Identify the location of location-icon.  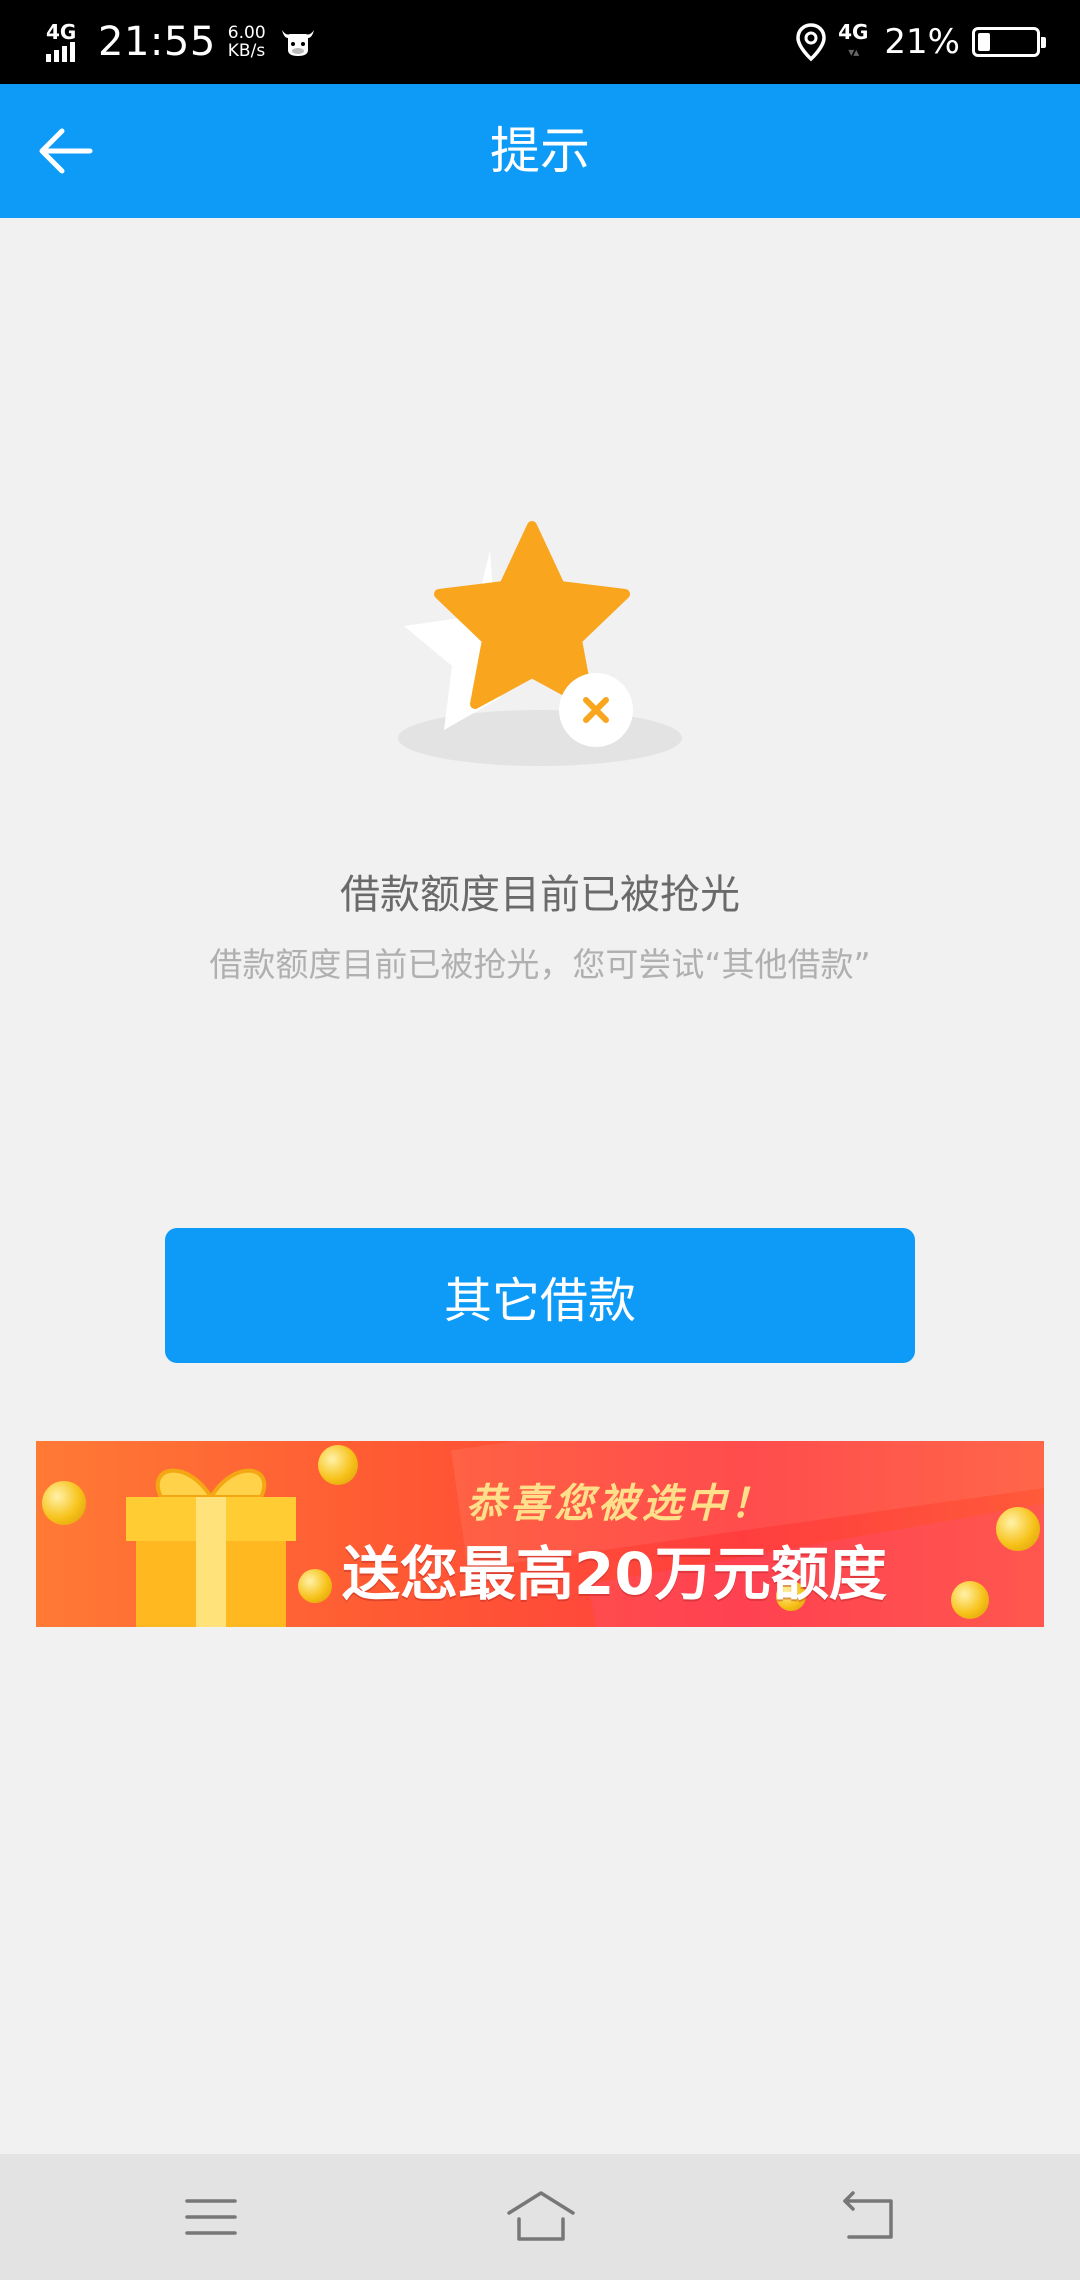
(811, 42).